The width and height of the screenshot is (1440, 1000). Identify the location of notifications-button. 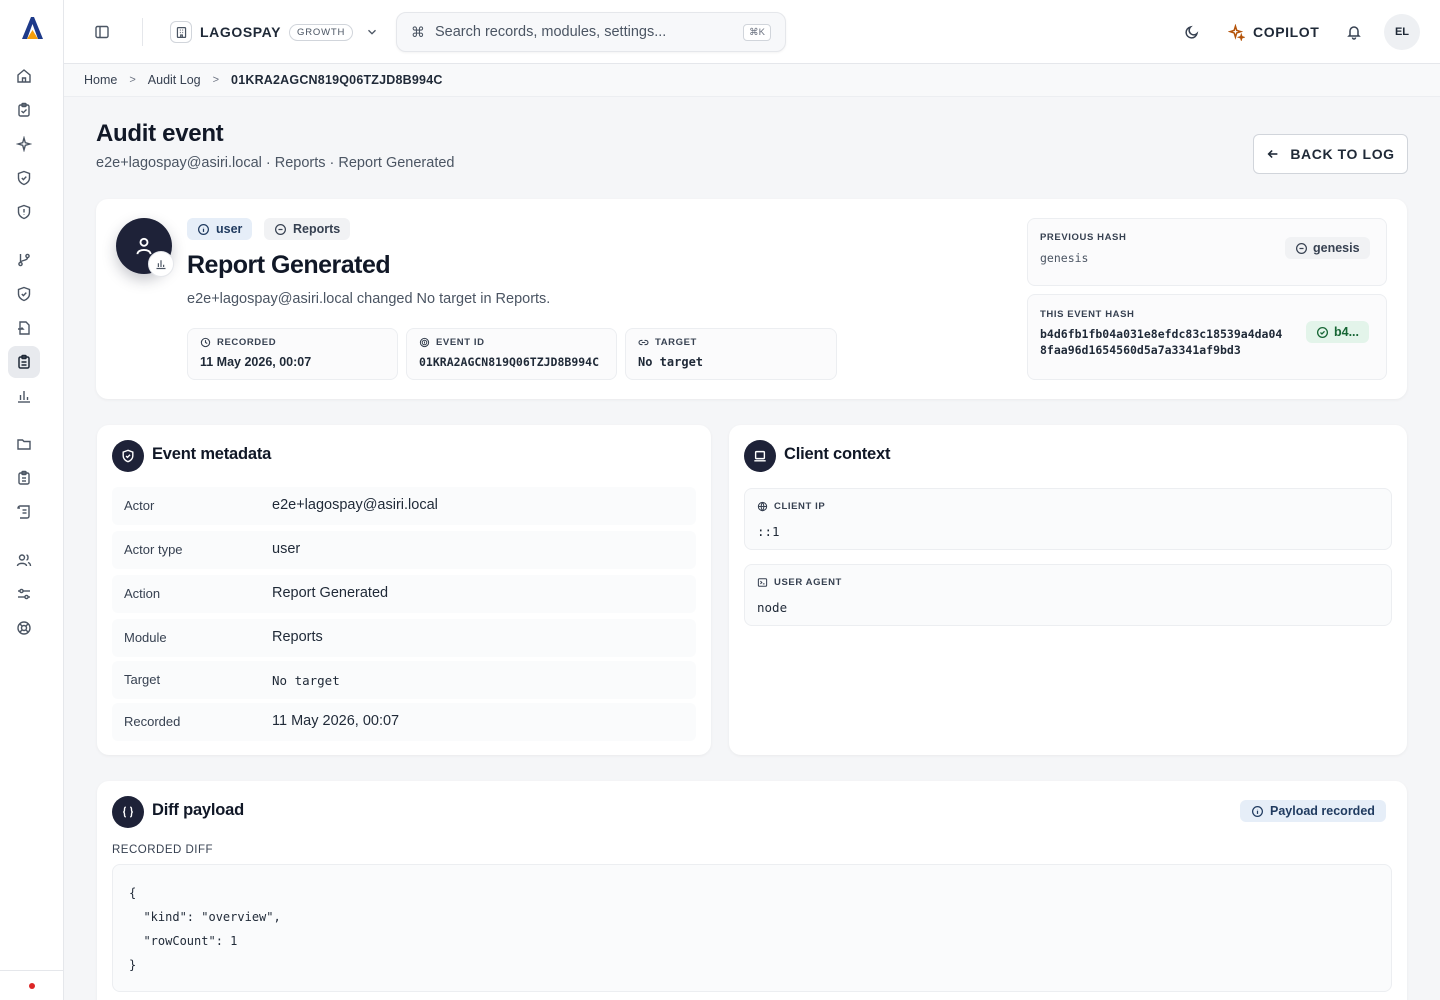
(1354, 32).